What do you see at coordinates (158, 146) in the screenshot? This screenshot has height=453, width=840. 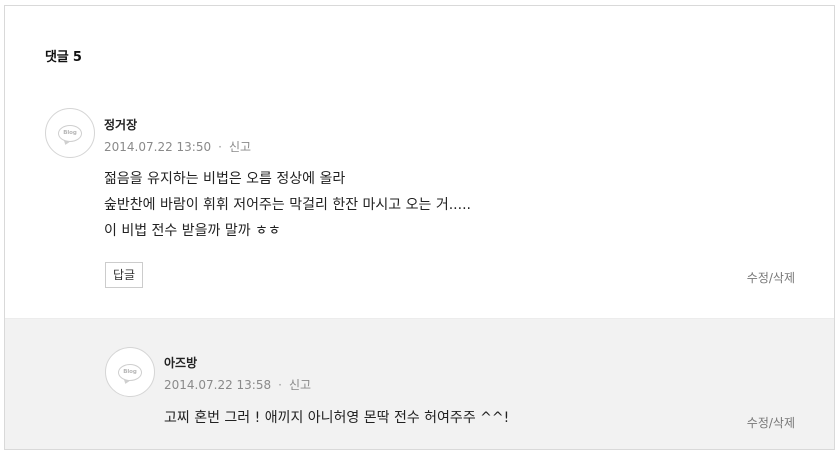 I see `comment-date: 2014.07.22 13:50` at bounding box center [158, 146].